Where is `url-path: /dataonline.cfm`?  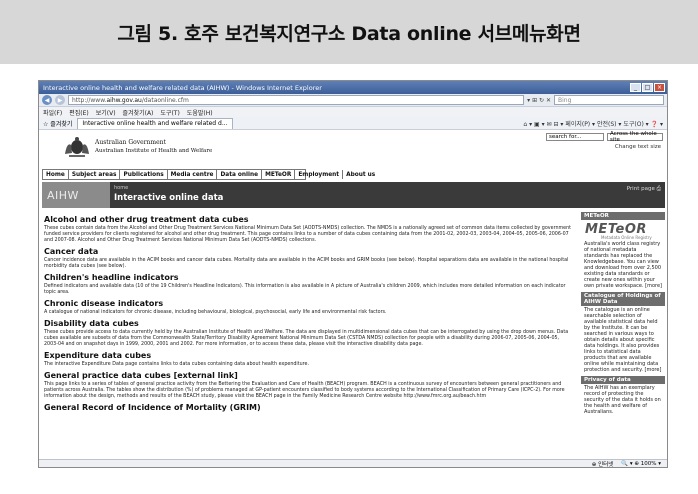
url-path: /dataonline.cfm is located at coordinates (165, 100).